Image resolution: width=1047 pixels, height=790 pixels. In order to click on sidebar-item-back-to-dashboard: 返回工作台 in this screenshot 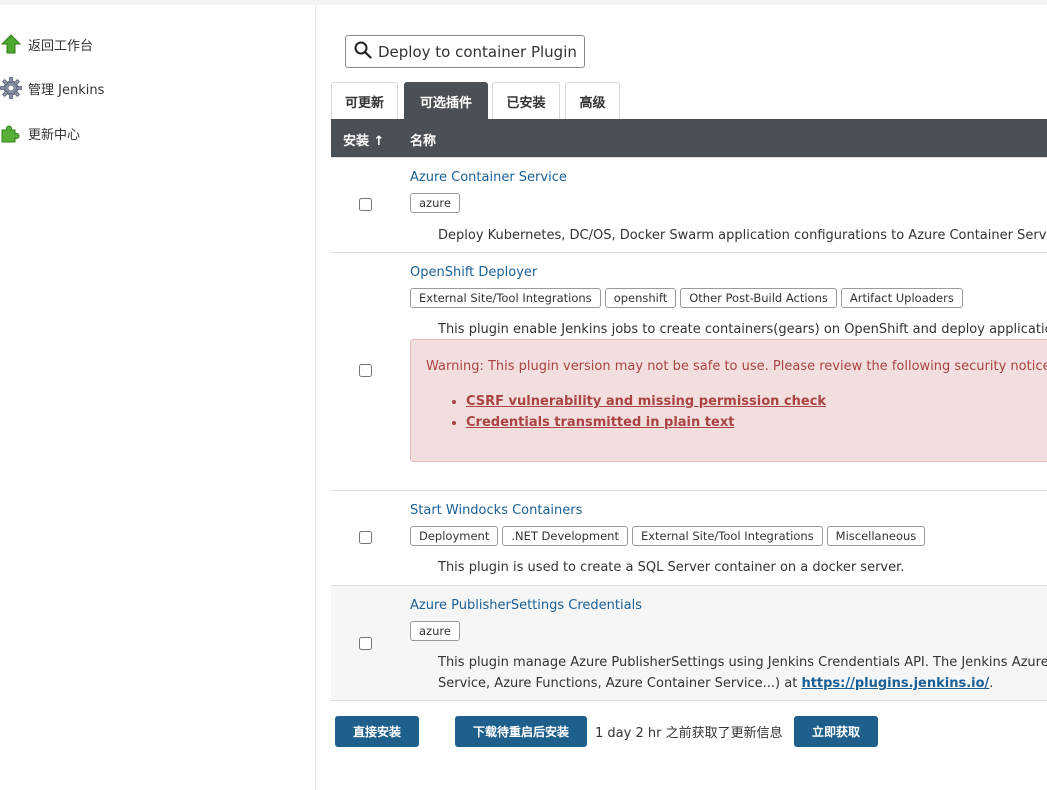, I will do `click(46, 44)`.